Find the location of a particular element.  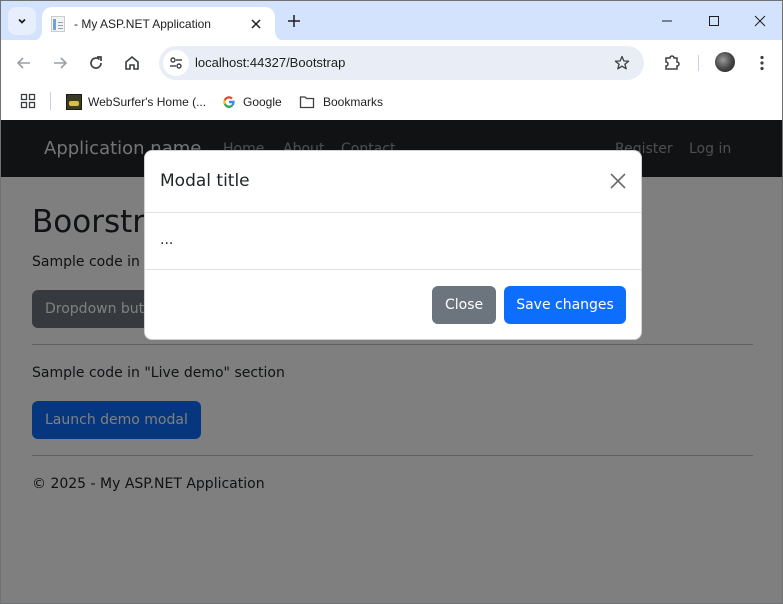

extensions-button is located at coordinates (672, 63).